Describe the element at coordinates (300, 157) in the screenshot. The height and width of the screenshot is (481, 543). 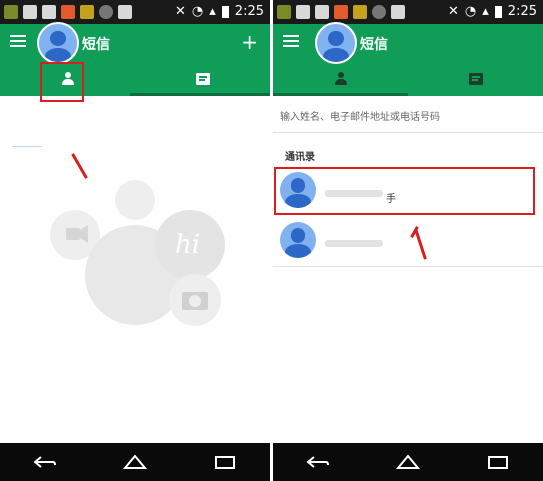
I see `section-title-contacts: 通讯录` at that location.